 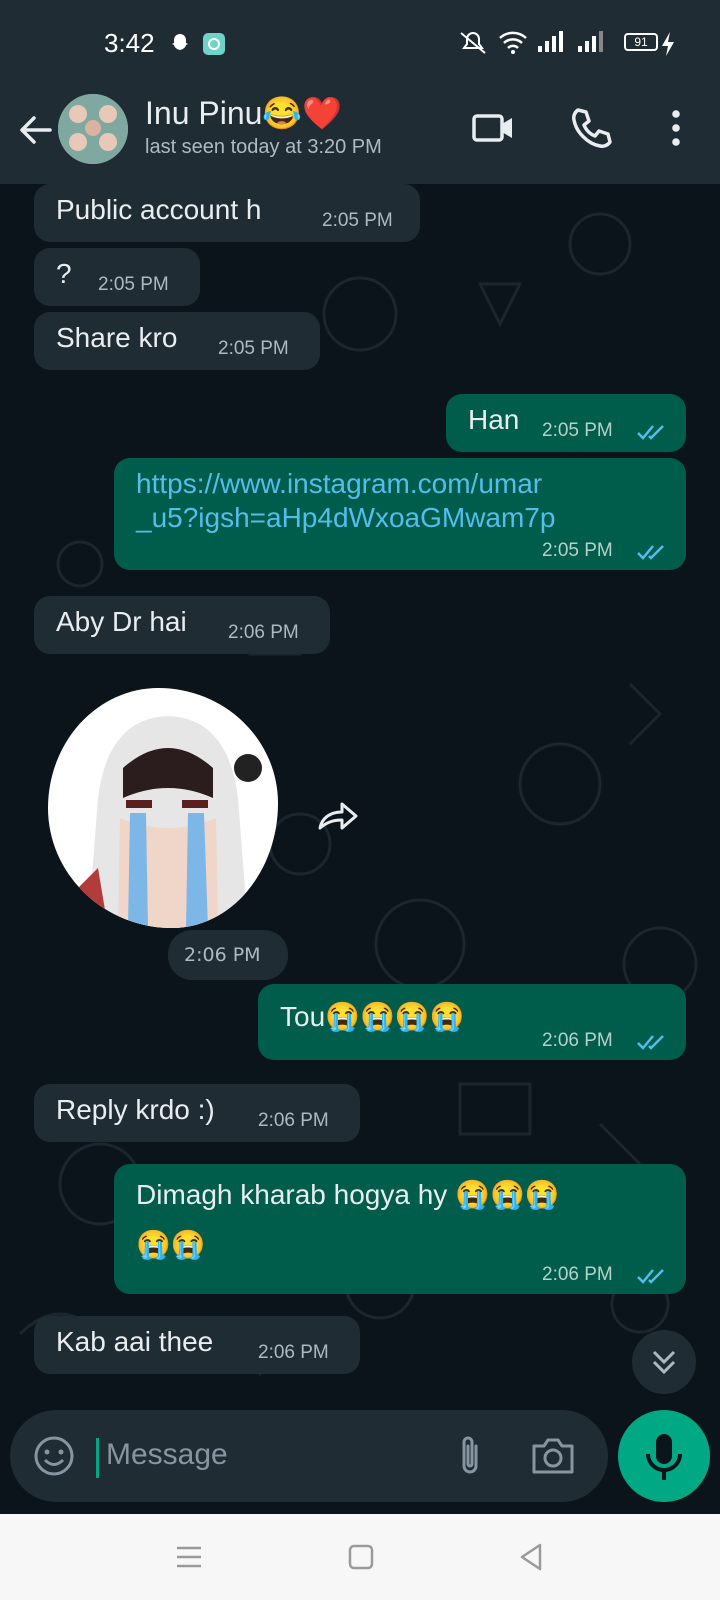 What do you see at coordinates (494, 419) in the screenshot?
I see `message-text: Han` at bounding box center [494, 419].